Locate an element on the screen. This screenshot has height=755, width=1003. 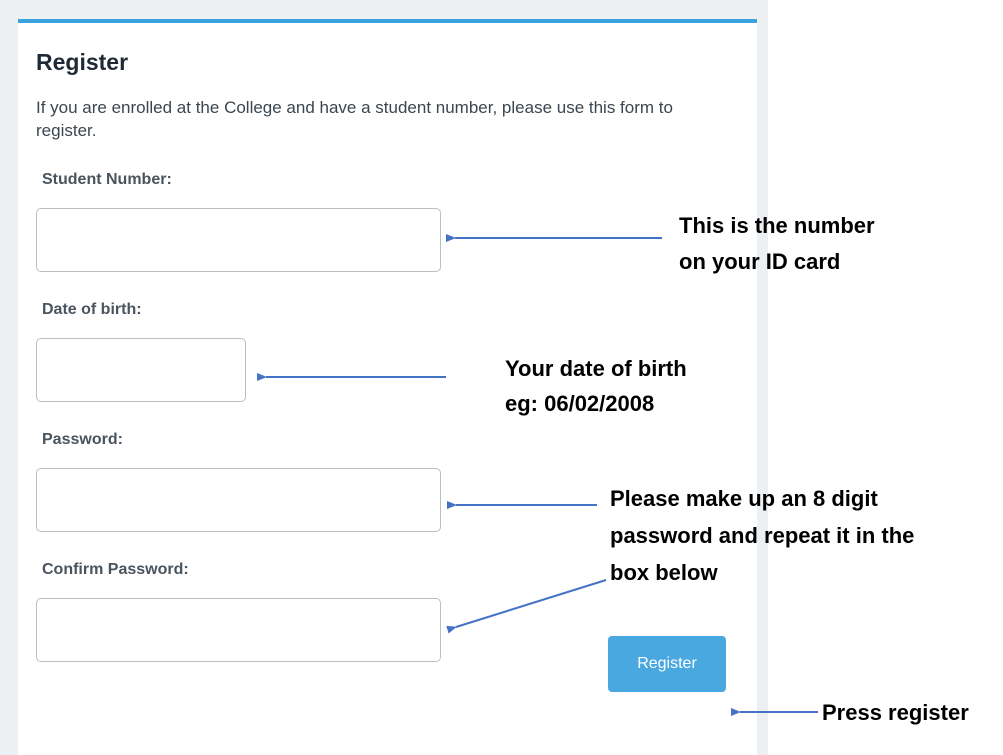
annotation-password-line3: box below is located at coordinates (664, 572).